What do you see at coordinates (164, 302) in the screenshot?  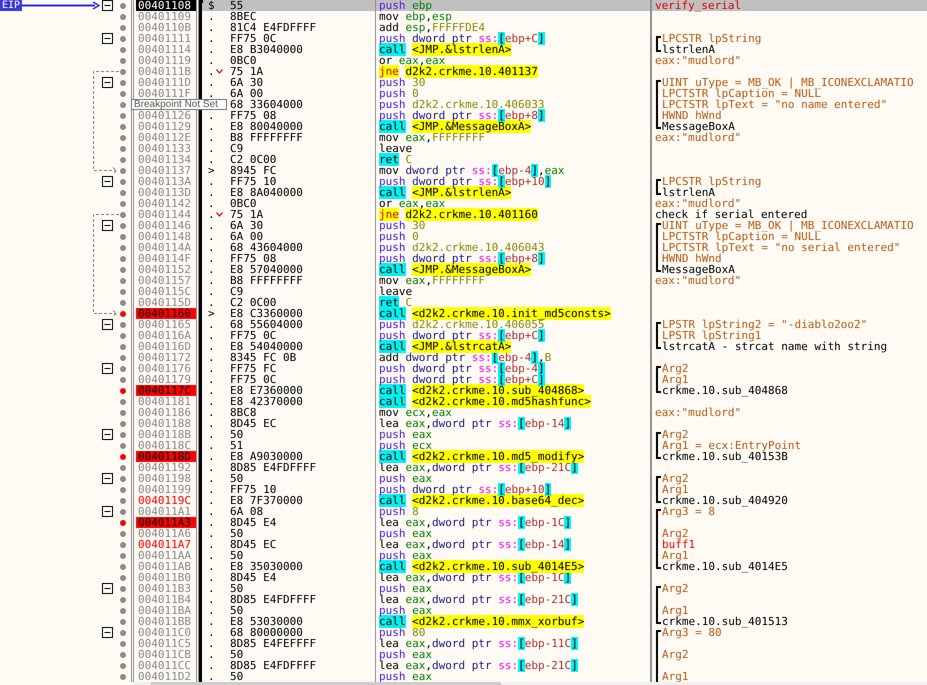 I see `address: 0040115D` at bounding box center [164, 302].